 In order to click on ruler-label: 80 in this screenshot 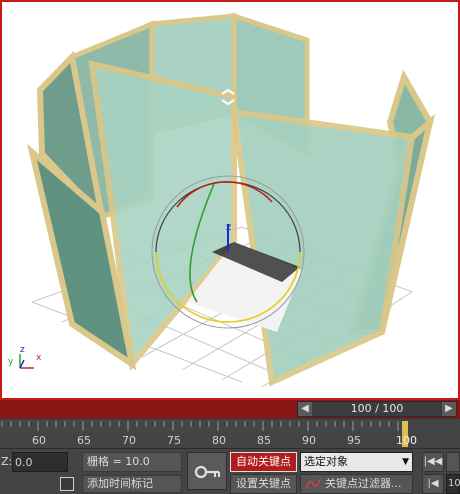, I will do `click(219, 440)`.